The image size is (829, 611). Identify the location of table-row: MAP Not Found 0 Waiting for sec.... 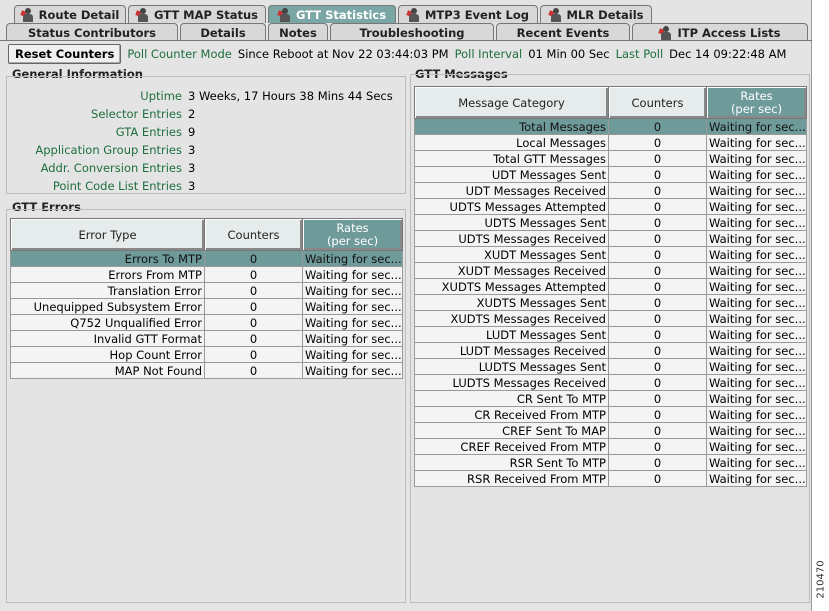
(206, 370).